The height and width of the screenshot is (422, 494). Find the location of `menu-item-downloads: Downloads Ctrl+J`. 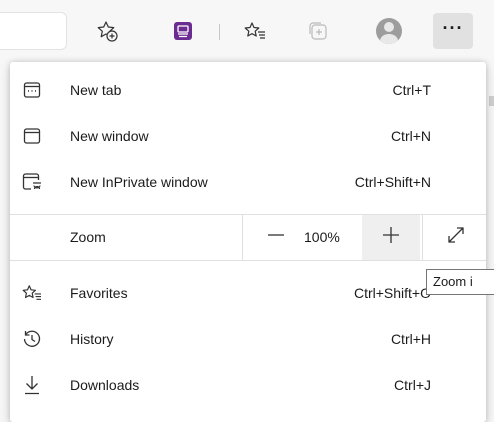

menu-item-downloads: Downloads Ctrl+J is located at coordinates (248, 385).